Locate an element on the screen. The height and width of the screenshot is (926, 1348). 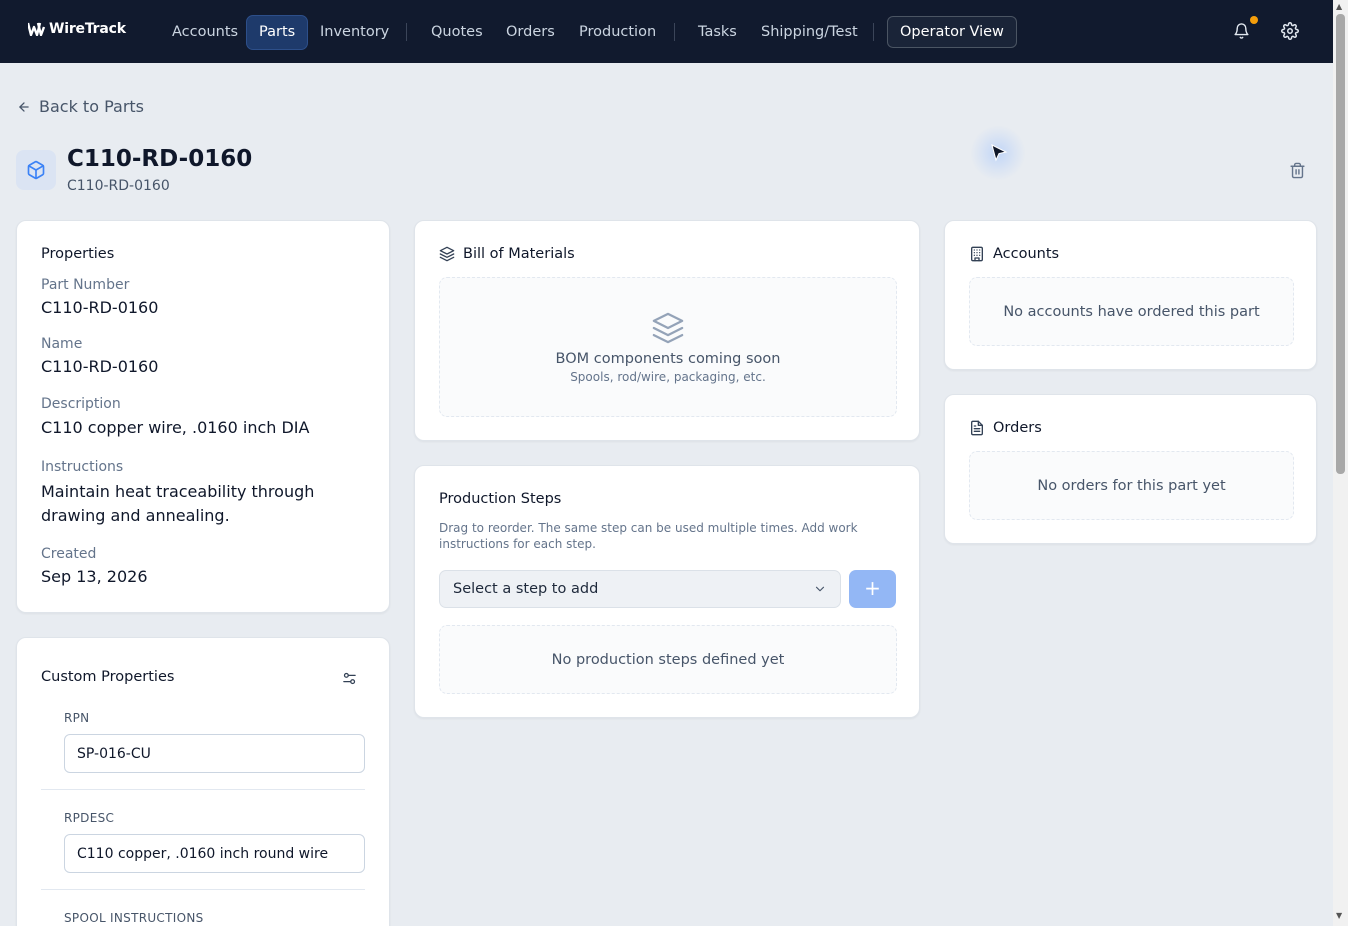
created-label: Created is located at coordinates (69, 554).